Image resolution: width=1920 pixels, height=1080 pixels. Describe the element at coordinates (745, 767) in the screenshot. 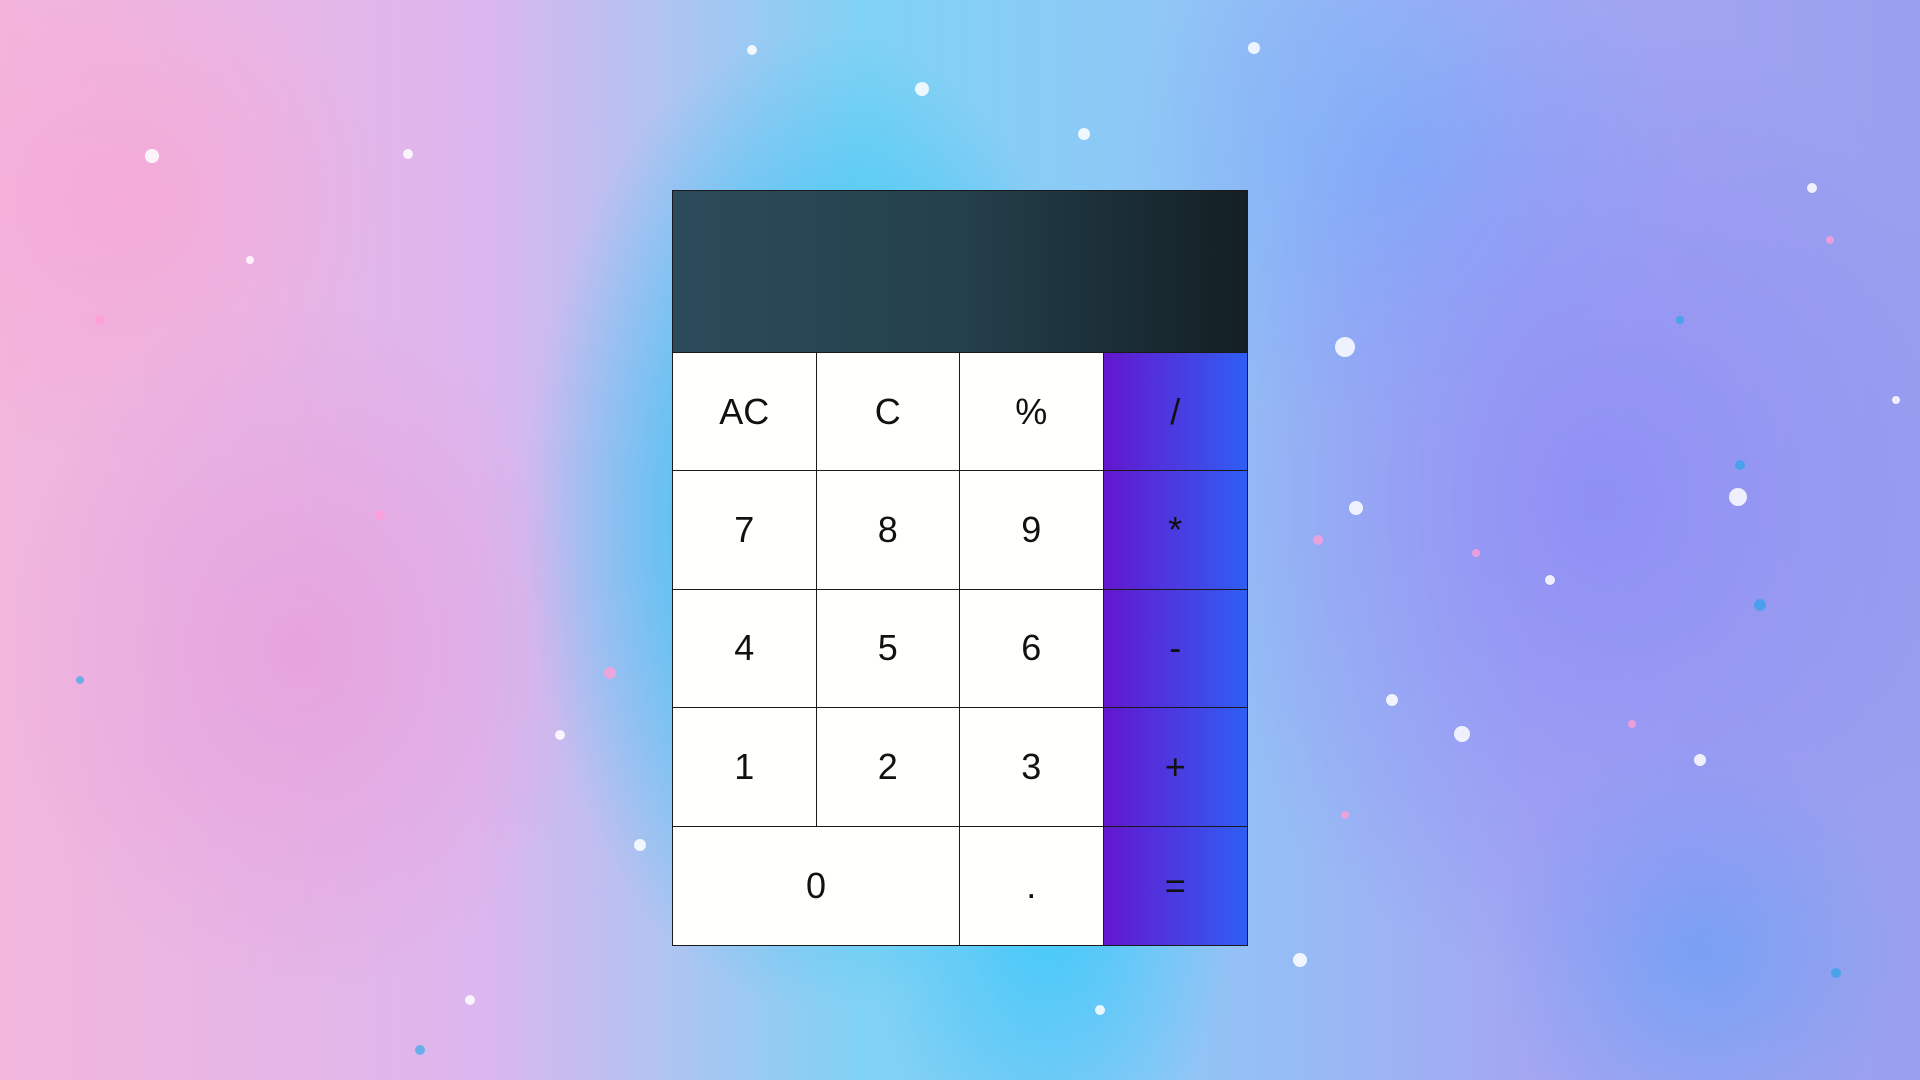

I see `one-button: 1` at that location.